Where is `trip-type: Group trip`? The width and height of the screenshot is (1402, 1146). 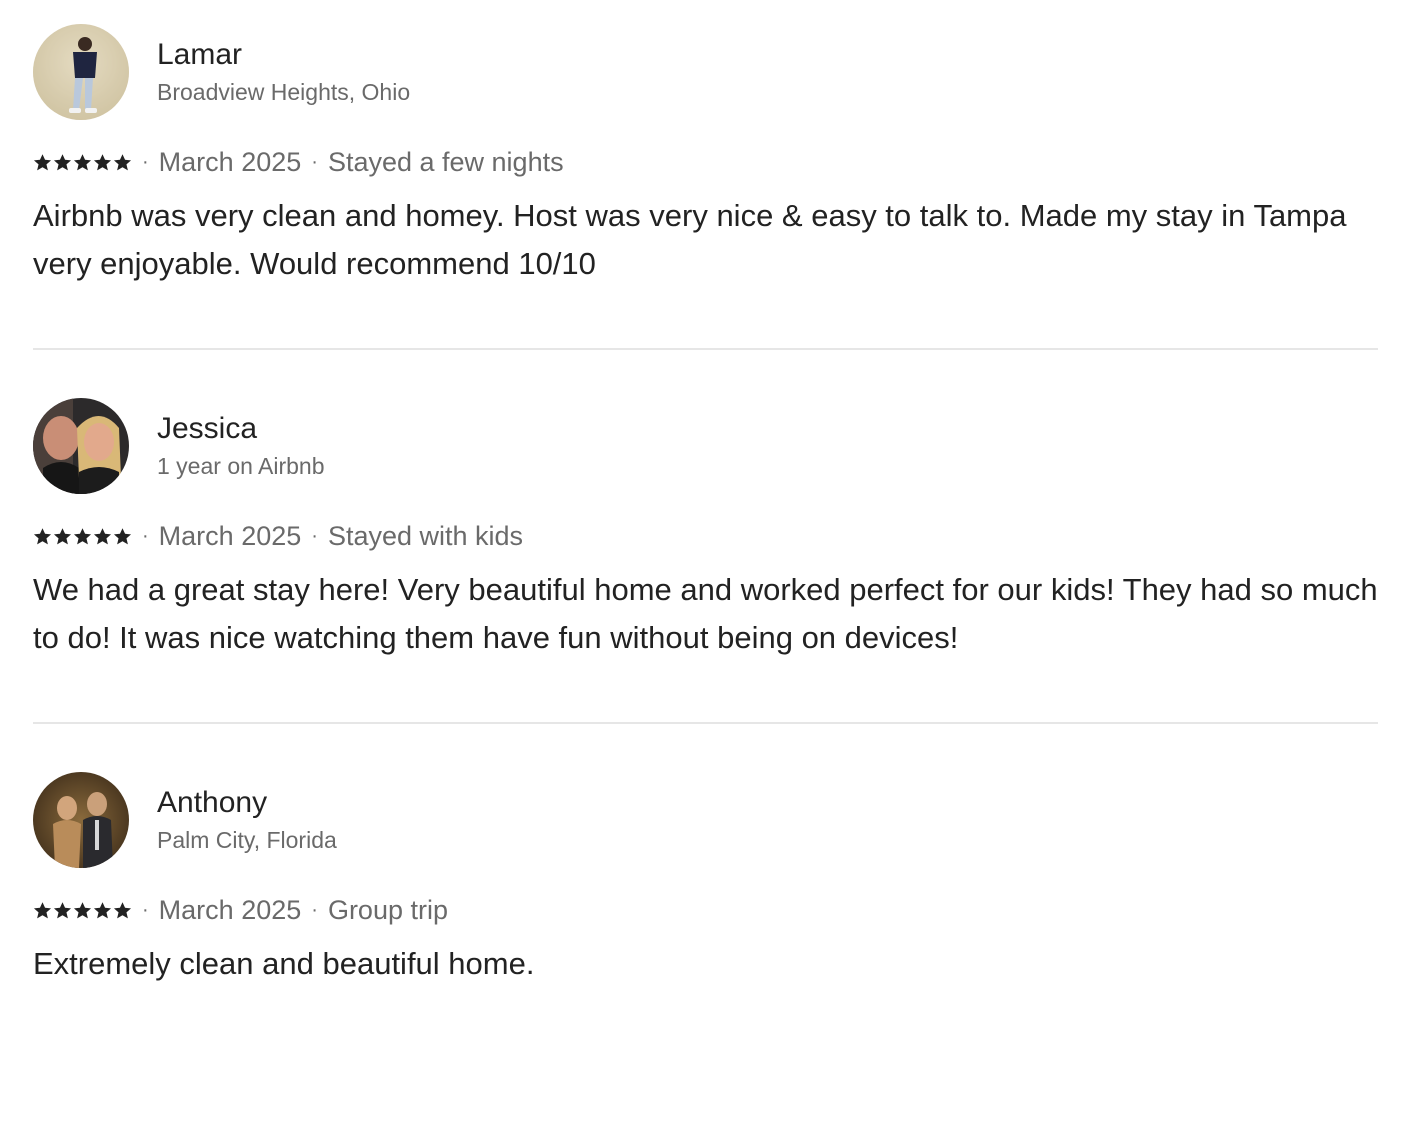 trip-type: Group trip is located at coordinates (387, 909).